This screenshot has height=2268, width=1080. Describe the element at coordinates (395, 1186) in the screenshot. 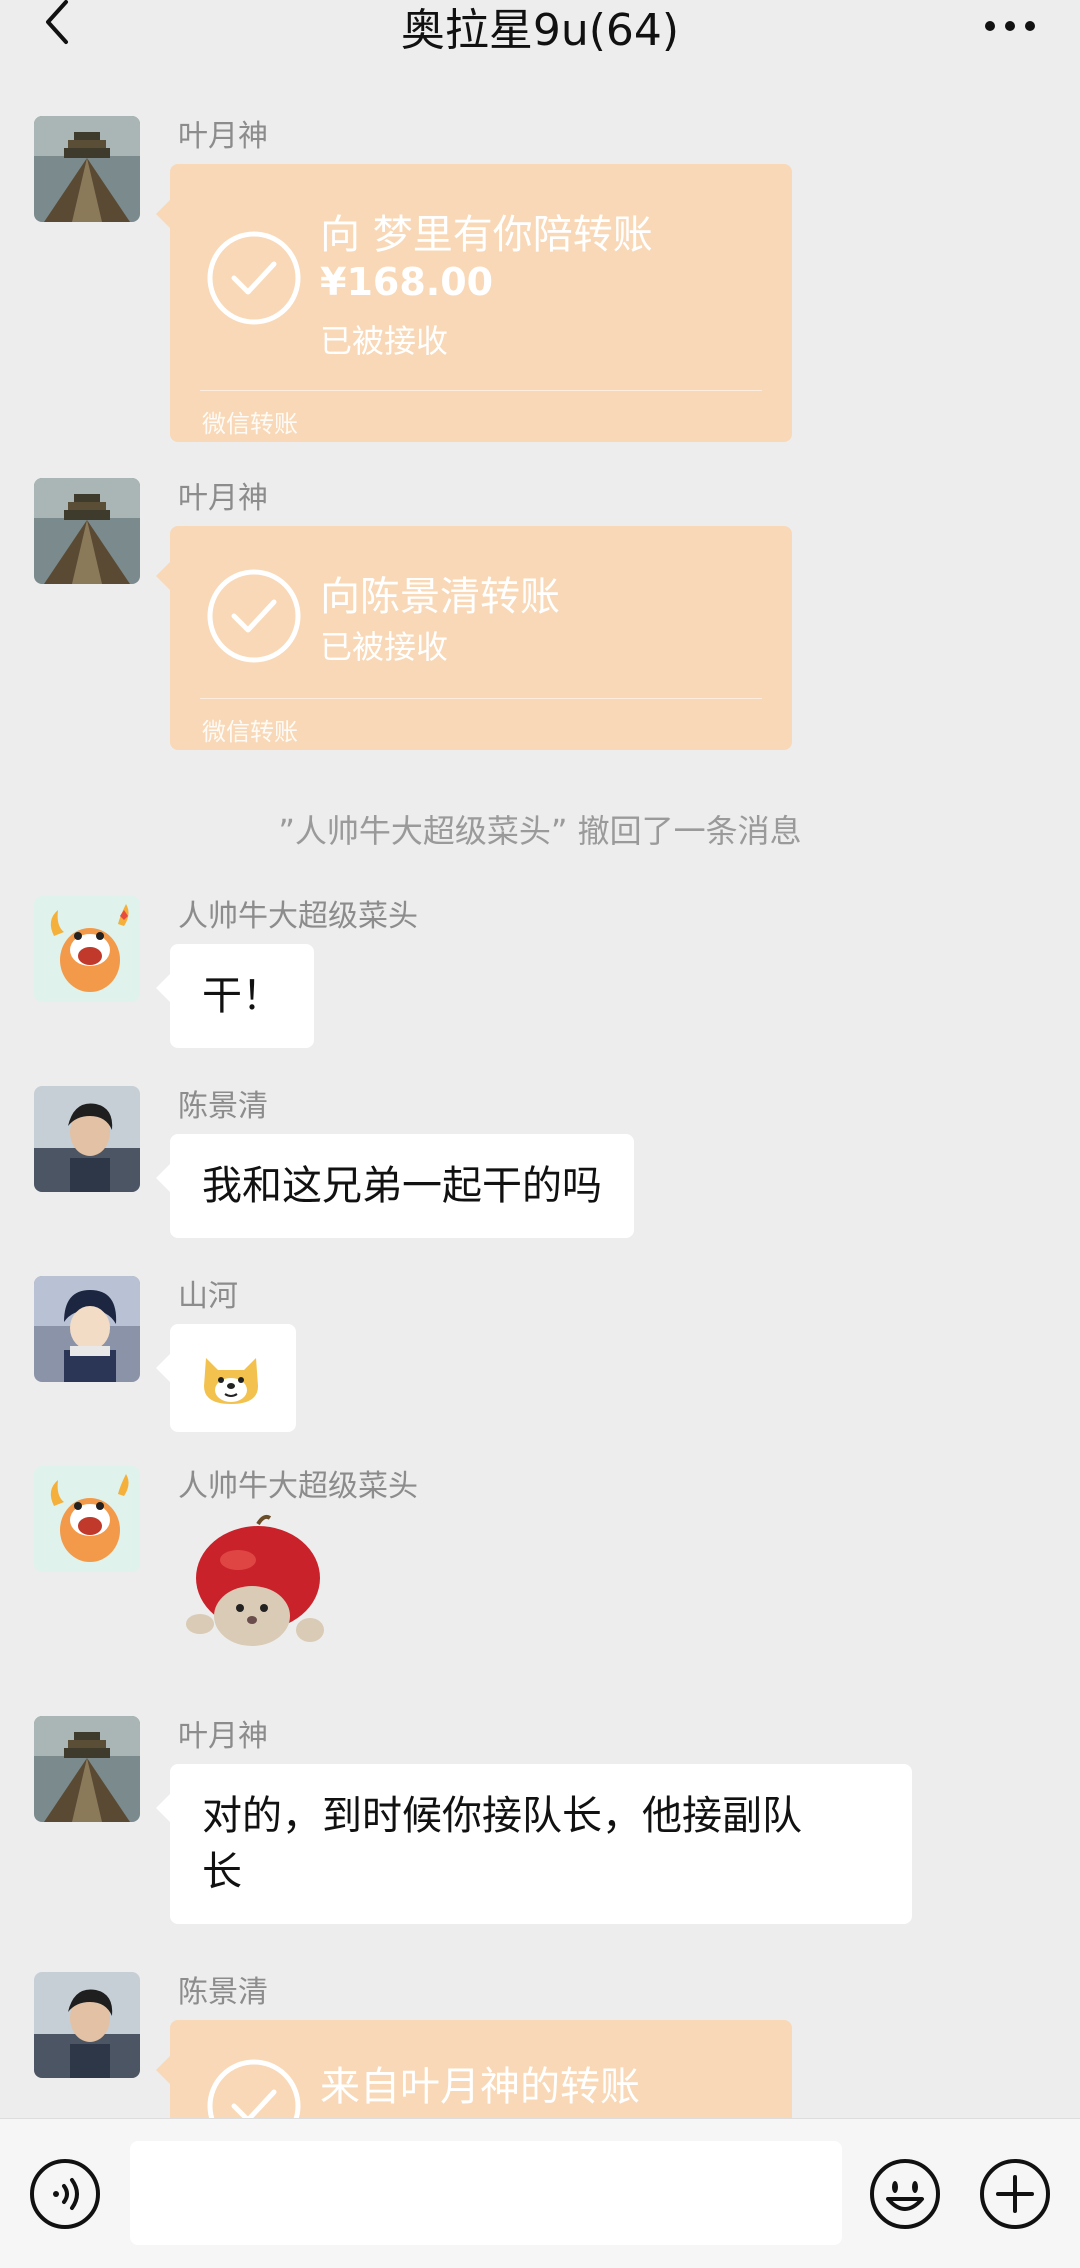

I see `message-bubble: 我和这兄弟一起干的吗` at that location.